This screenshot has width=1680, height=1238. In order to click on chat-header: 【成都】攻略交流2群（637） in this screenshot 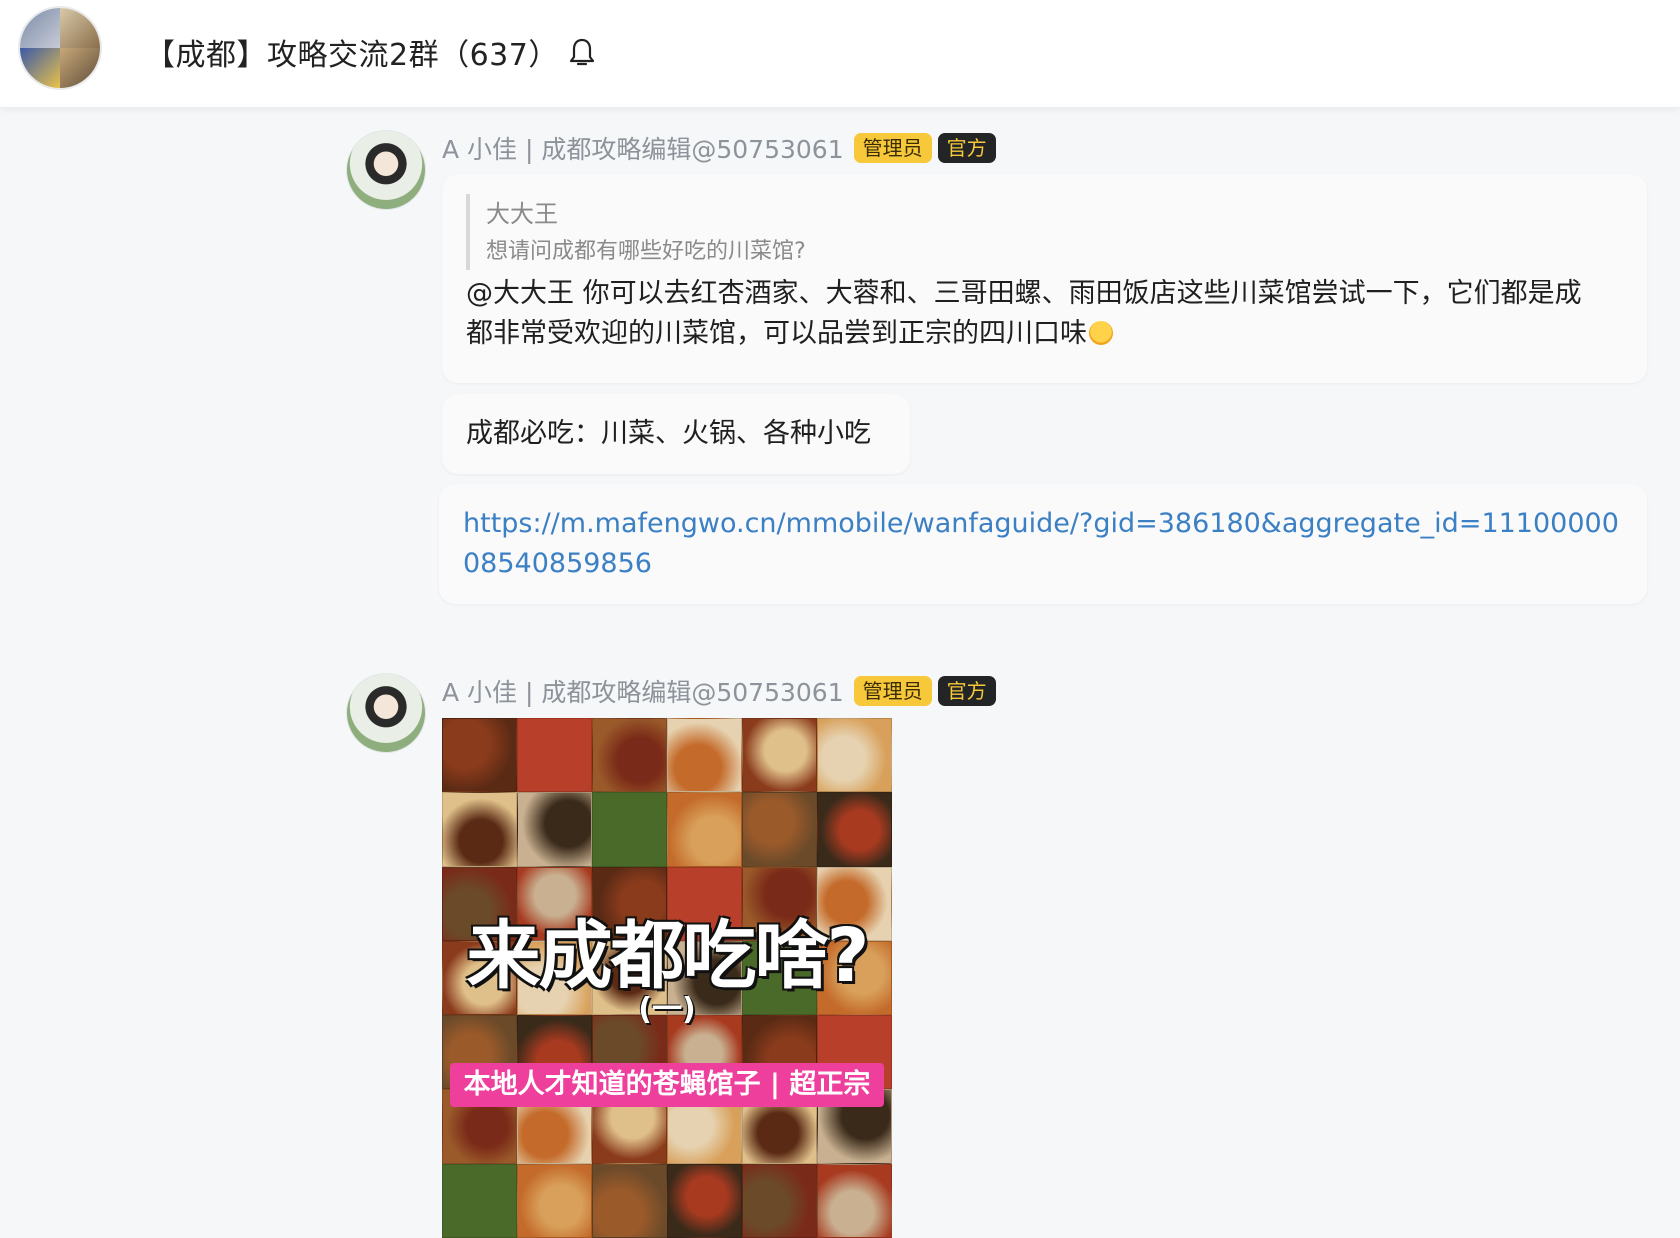, I will do `click(840, 54)`.